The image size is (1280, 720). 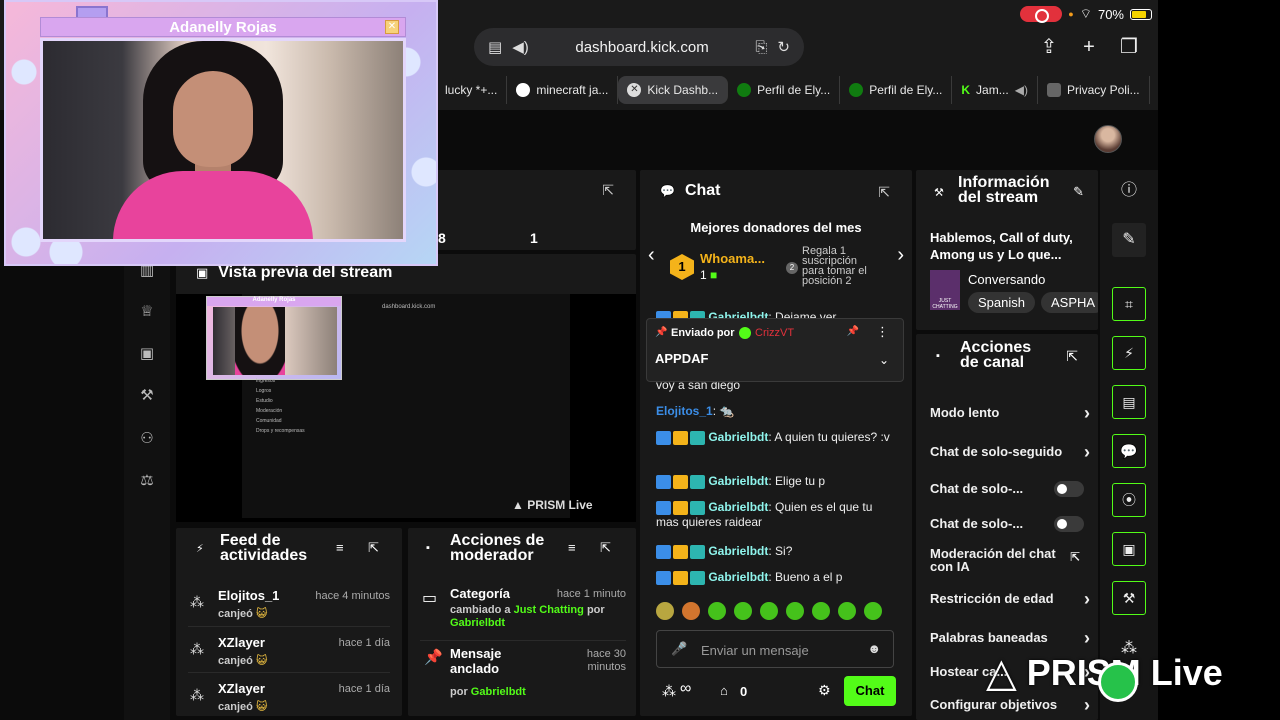 What do you see at coordinates (1118, 682) in the screenshot?
I see `prism-record-icon` at bounding box center [1118, 682].